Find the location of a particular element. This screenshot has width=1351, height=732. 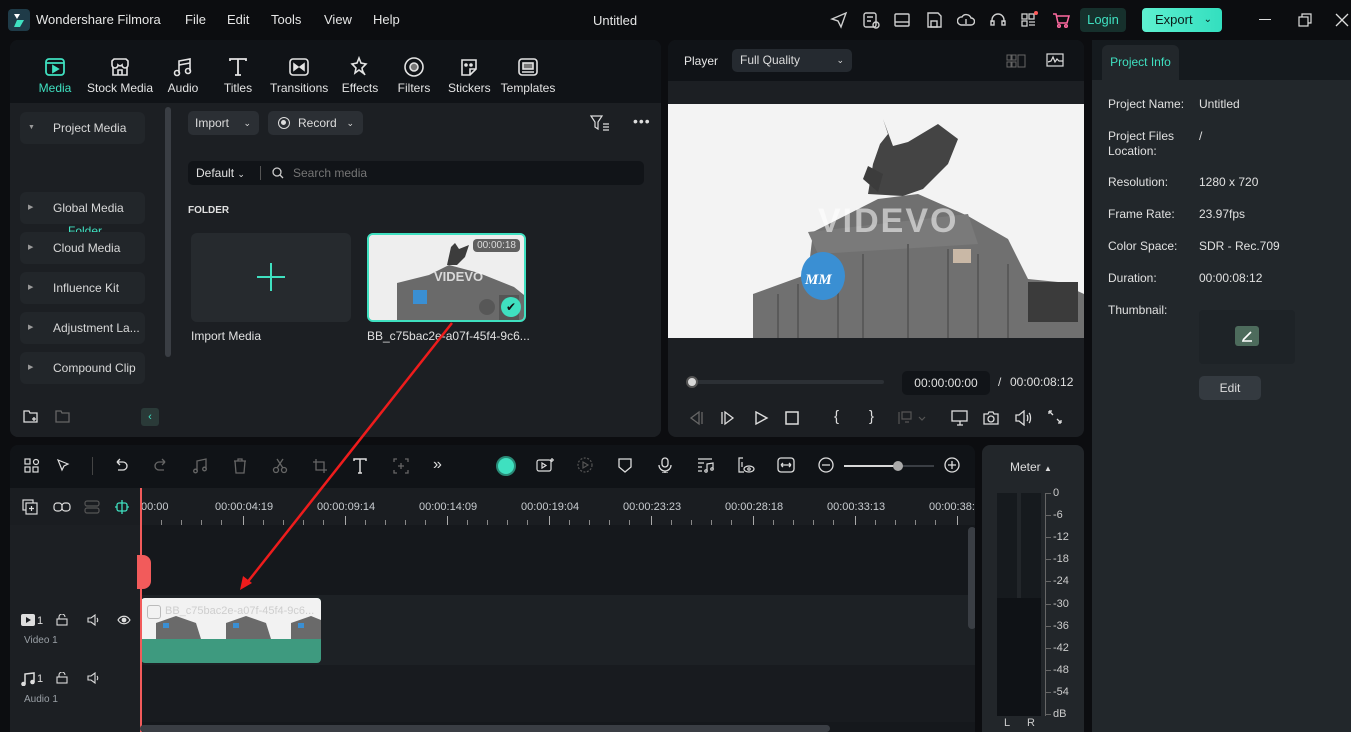

volume-icon is located at coordinates (1023, 418).